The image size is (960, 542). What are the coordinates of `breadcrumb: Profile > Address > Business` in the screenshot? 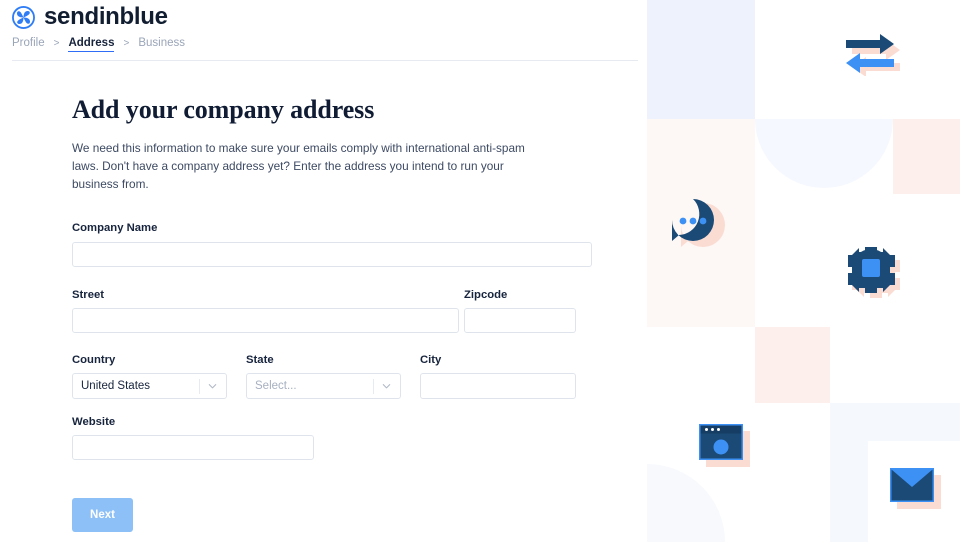 It's located at (98, 44).